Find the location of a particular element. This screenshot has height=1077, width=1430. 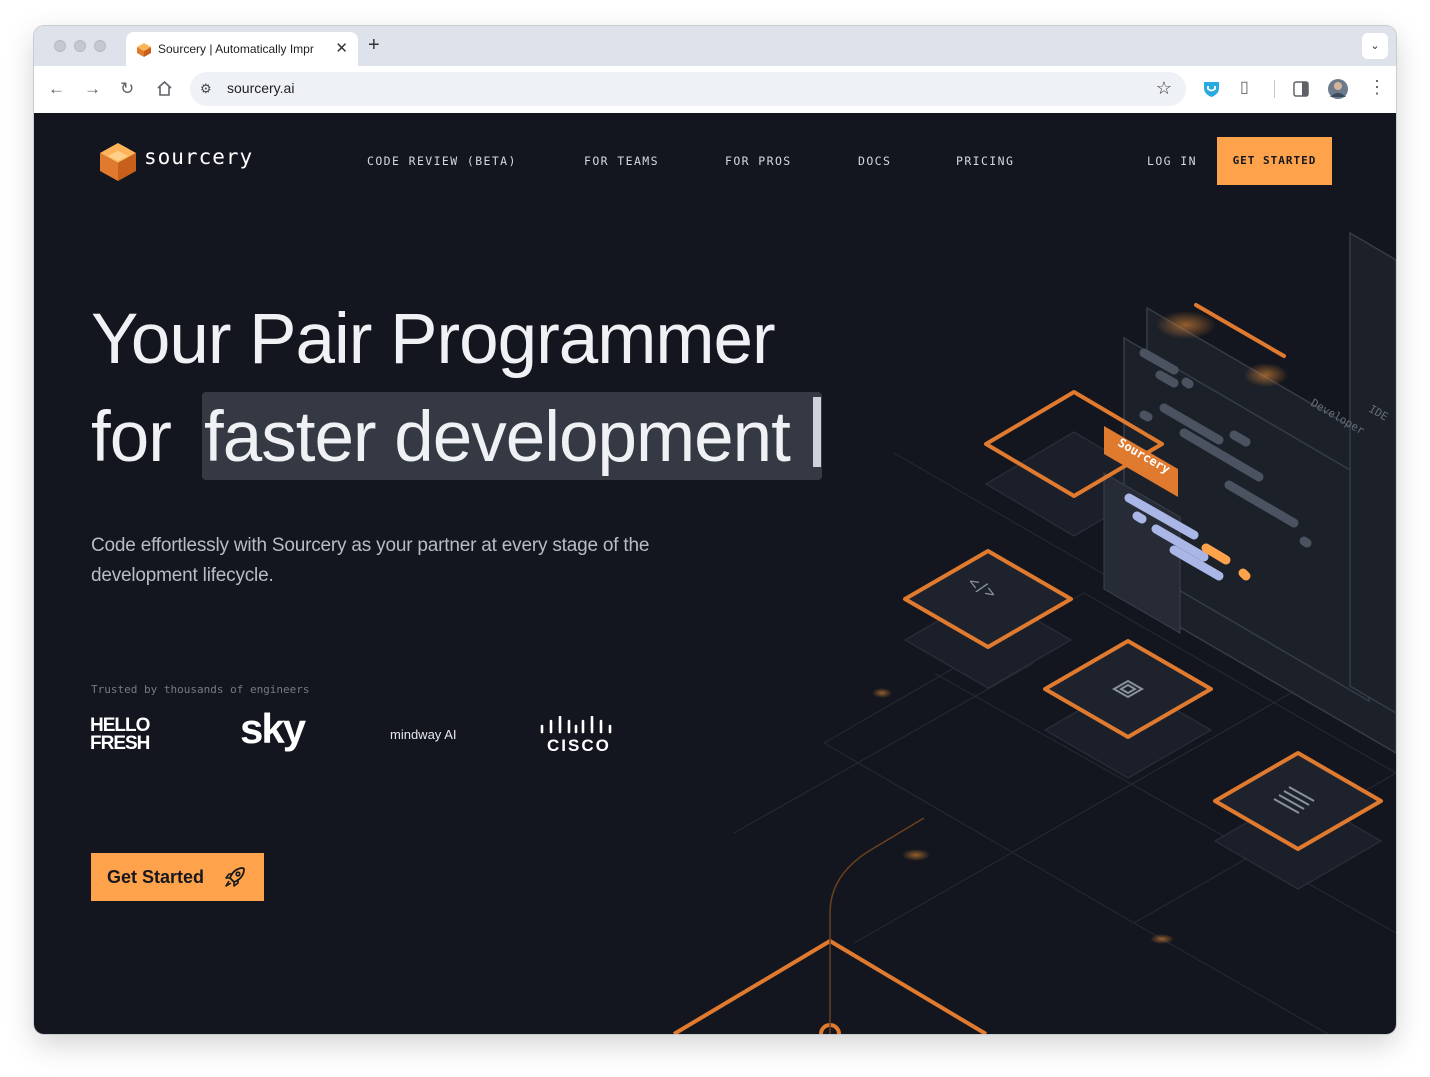

site-settings-icon: ⚙ is located at coordinates (206, 89).